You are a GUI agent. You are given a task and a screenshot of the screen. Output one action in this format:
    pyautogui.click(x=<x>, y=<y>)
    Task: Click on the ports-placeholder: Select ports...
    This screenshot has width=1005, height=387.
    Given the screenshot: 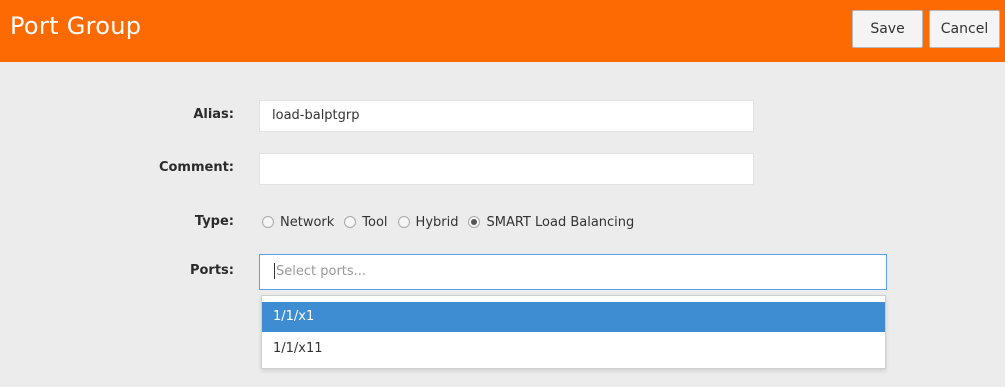 What is the action you would take?
    pyautogui.click(x=321, y=271)
    